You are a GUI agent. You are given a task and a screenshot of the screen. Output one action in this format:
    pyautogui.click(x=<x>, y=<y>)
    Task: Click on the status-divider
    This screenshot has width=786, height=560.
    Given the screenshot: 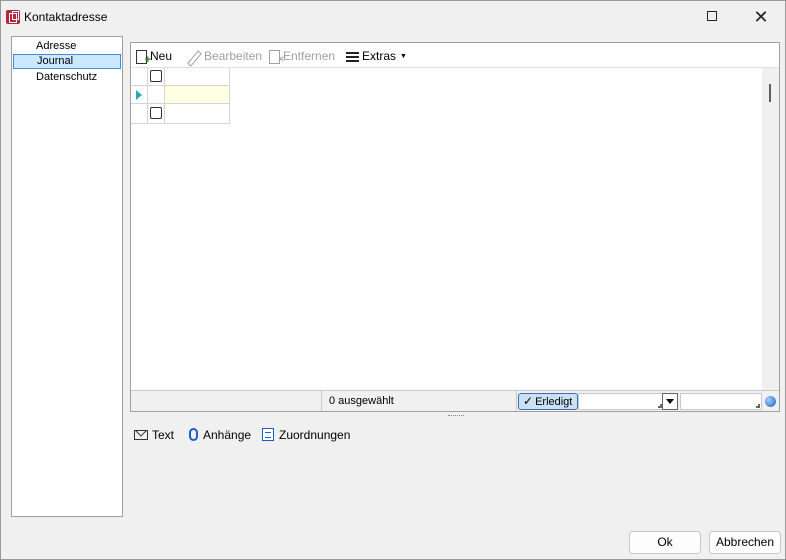 What is the action you would take?
    pyautogui.click(x=516, y=401)
    